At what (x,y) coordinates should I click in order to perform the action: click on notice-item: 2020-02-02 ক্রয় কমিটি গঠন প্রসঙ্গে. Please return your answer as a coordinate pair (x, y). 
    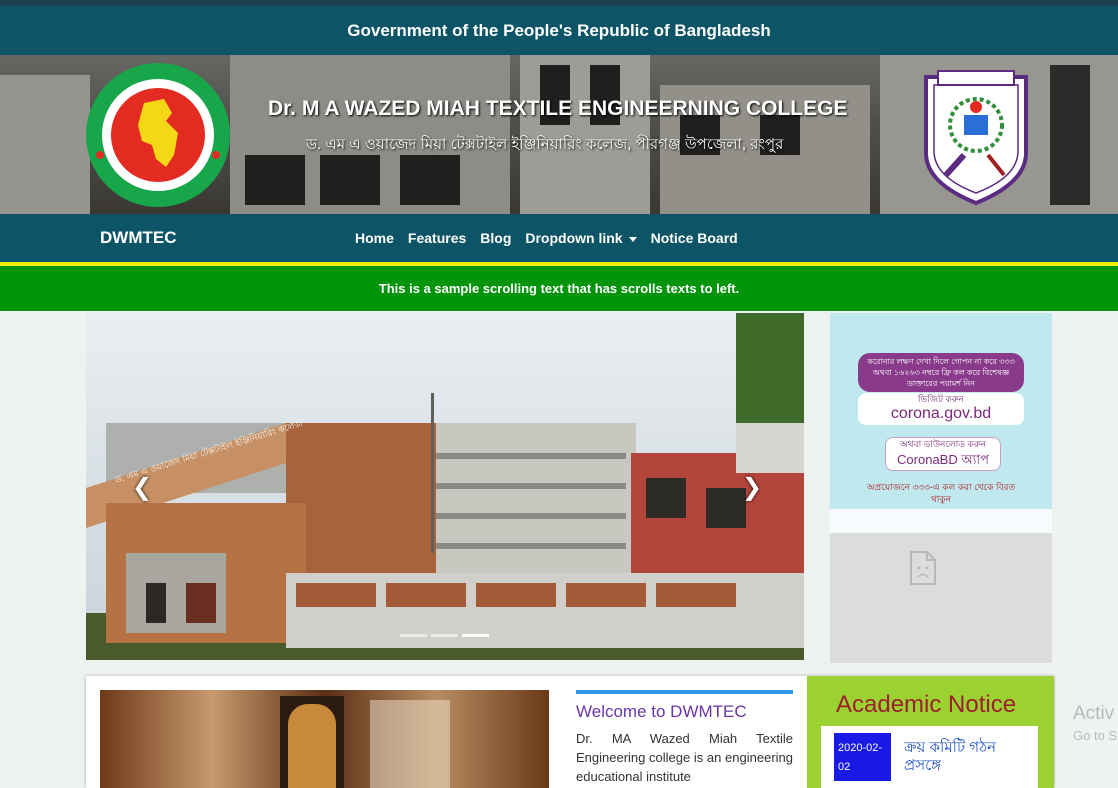
    Looking at the image, I should click on (929, 757).